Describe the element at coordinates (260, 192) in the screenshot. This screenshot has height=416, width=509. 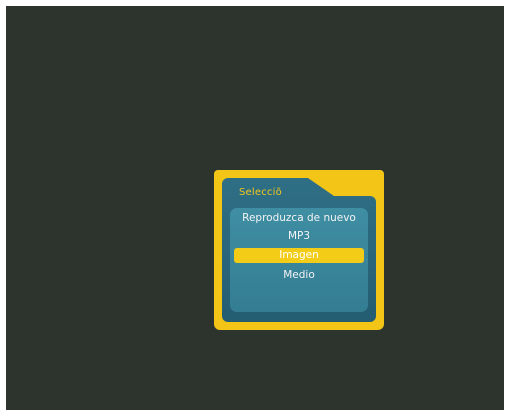
I see `dialog-title: Selecciõ` at that location.